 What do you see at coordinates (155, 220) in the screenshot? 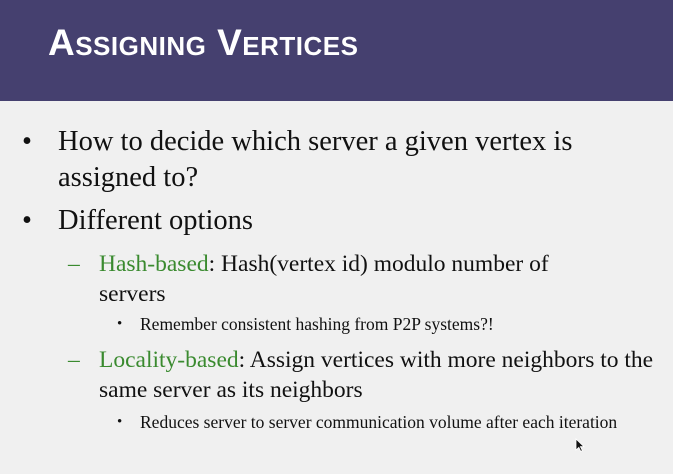
I see `bullet-text: Different options` at bounding box center [155, 220].